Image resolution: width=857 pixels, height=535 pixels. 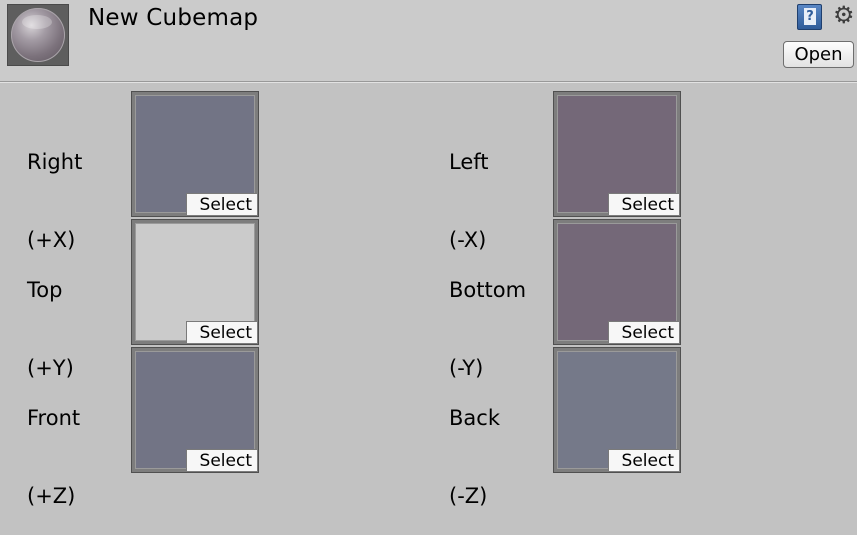 I want to click on face-name: Right, so click(x=55, y=162).